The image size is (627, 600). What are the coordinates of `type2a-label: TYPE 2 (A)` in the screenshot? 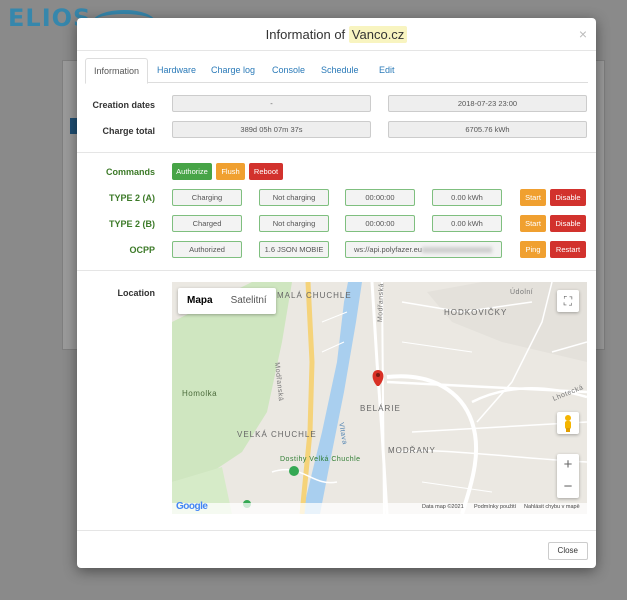 It's located at (131, 198).